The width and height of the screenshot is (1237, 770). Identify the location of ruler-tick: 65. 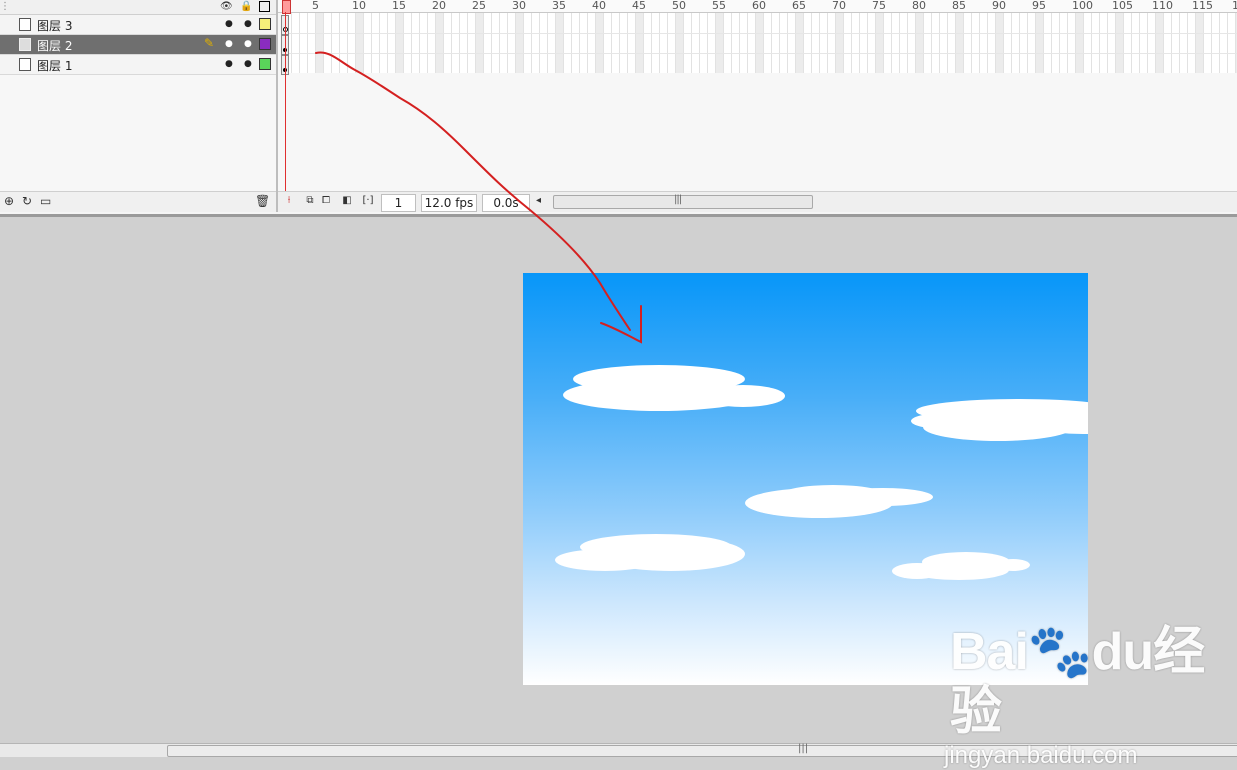
(799, 6).